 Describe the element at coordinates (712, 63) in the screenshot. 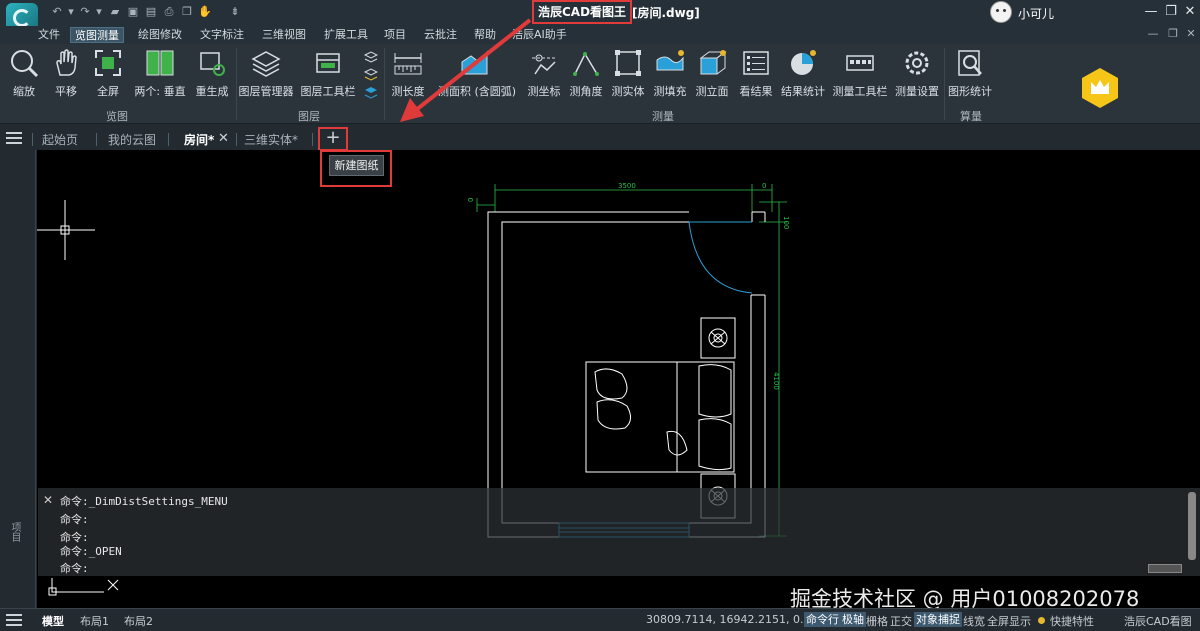

I see `elevation-icon` at that location.